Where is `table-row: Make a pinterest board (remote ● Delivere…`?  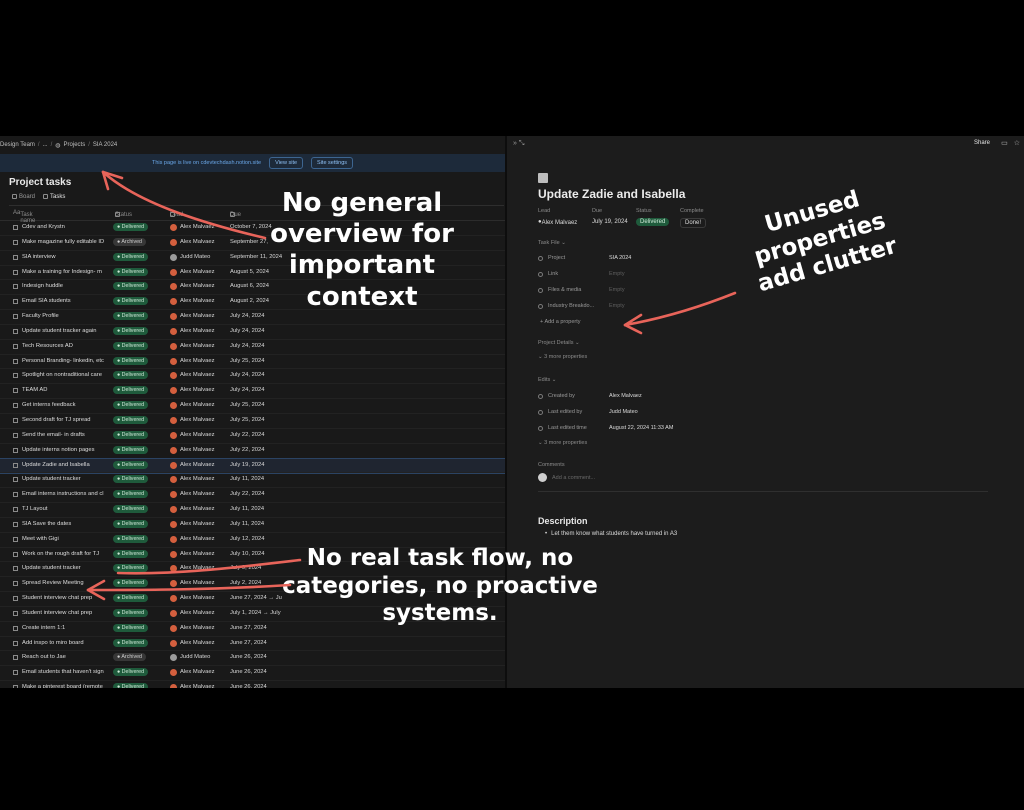
table-row: Make a pinterest board (remote ● Delivere… is located at coordinates (252, 684).